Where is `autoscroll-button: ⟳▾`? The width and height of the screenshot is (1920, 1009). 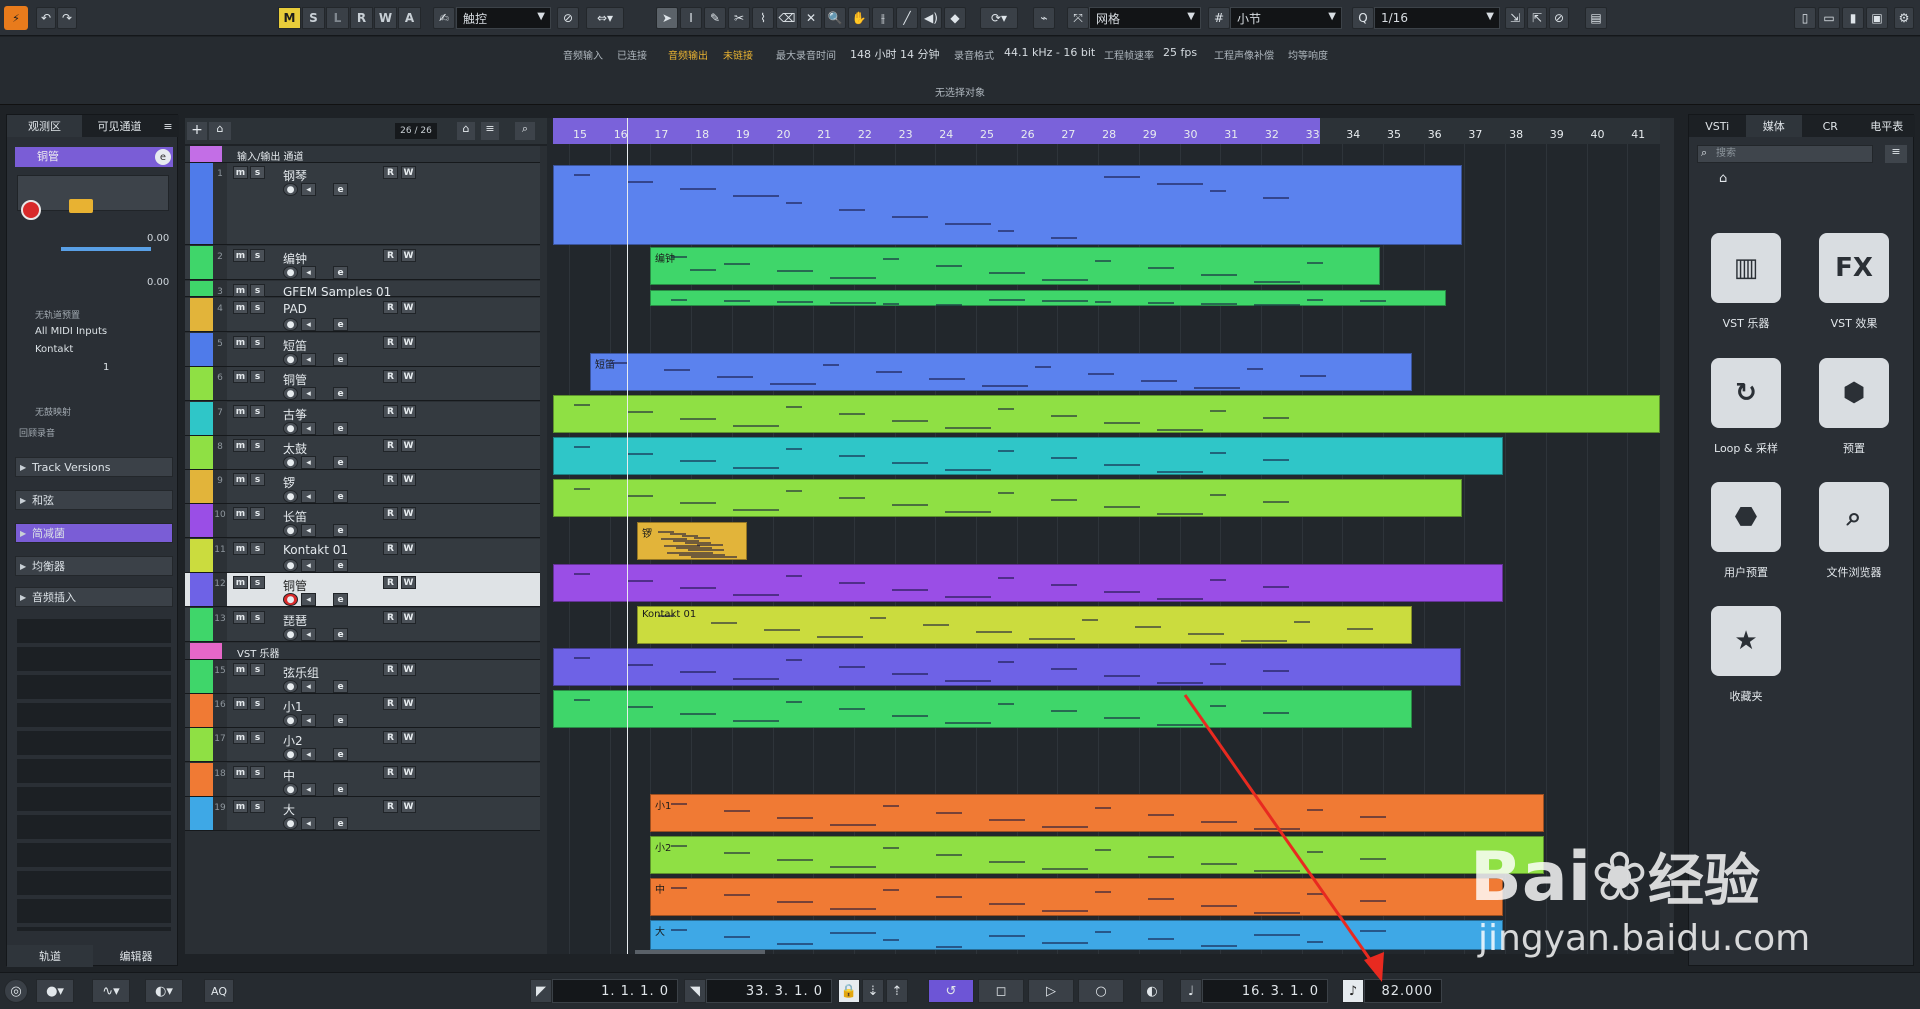
autoscroll-button: ⟳▾ is located at coordinates (999, 18).